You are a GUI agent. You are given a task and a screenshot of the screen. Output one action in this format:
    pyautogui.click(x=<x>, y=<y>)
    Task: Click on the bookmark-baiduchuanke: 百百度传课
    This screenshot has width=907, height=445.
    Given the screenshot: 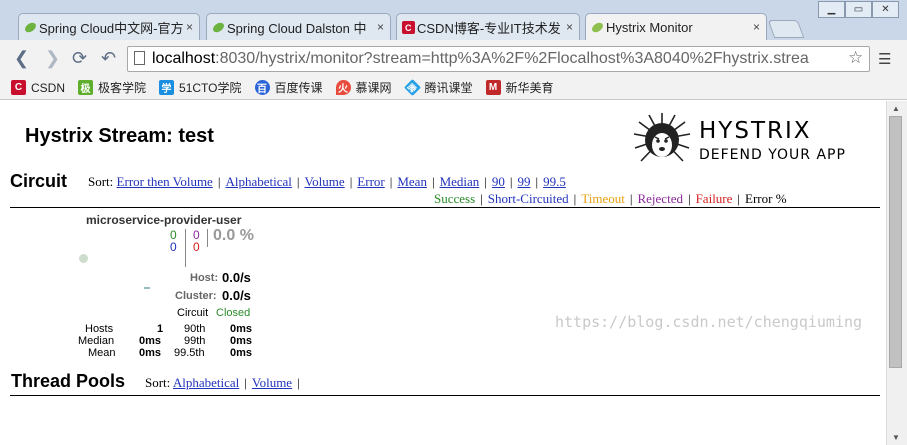 What is the action you would take?
    pyautogui.click(x=288, y=87)
    